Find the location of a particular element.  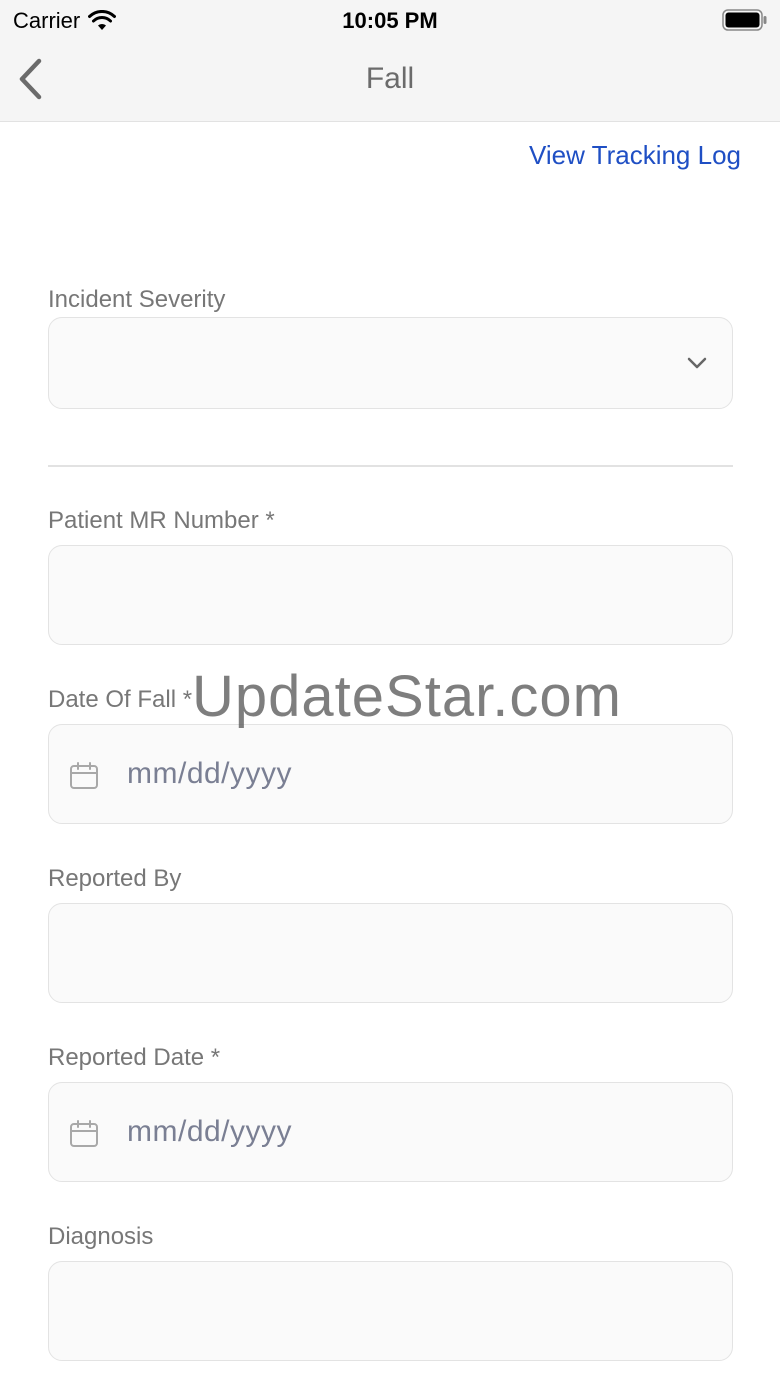

incident-severity-label: Incident Severity is located at coordinates (137, 299).